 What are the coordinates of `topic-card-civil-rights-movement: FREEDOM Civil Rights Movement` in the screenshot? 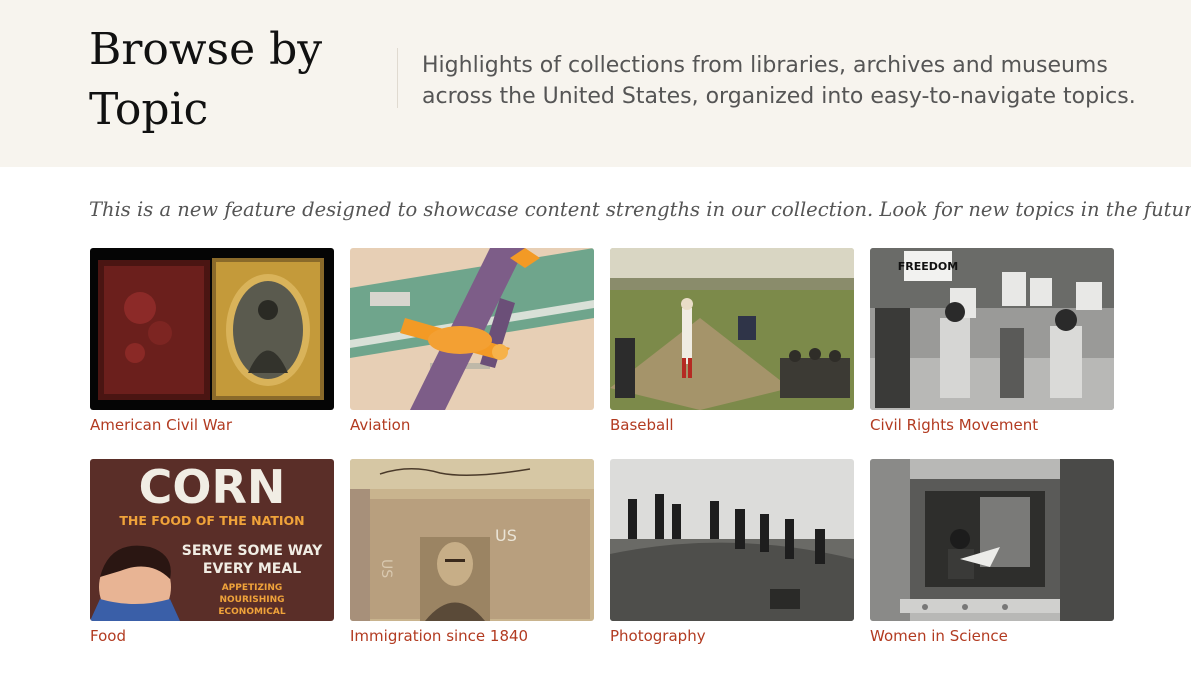 It's located at (992, 348).